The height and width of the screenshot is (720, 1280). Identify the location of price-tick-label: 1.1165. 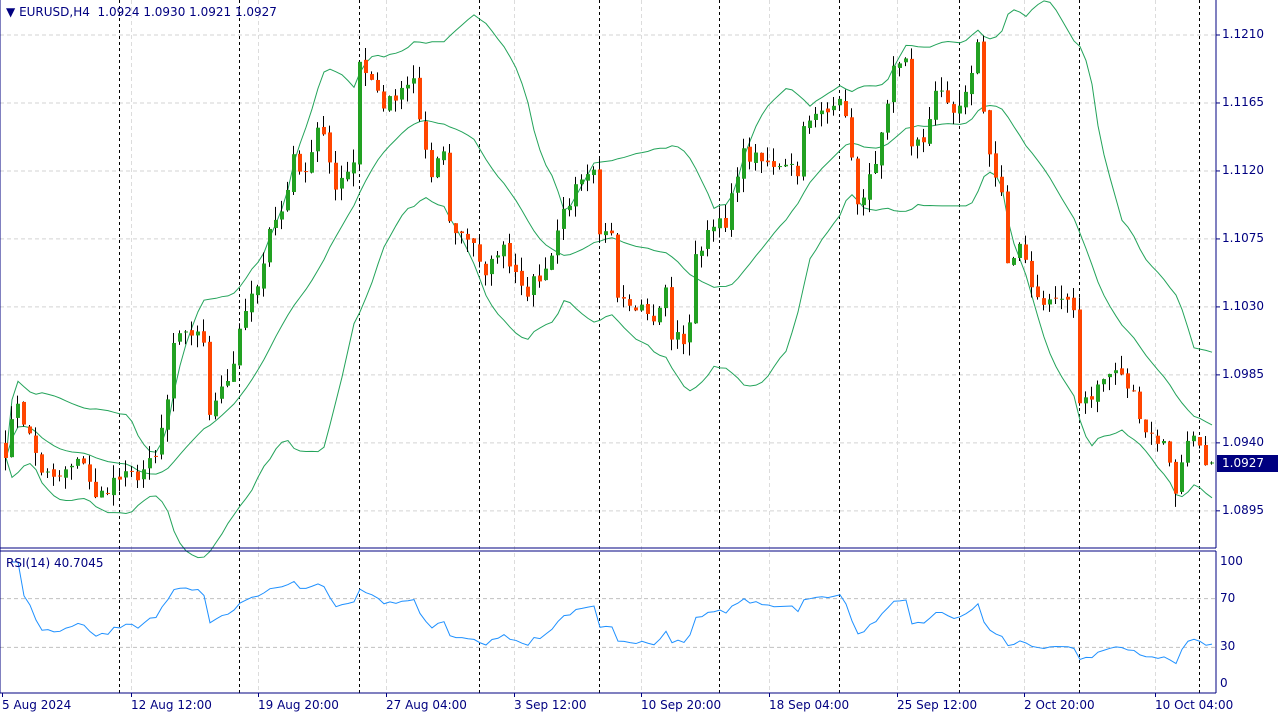
(1243, 101).